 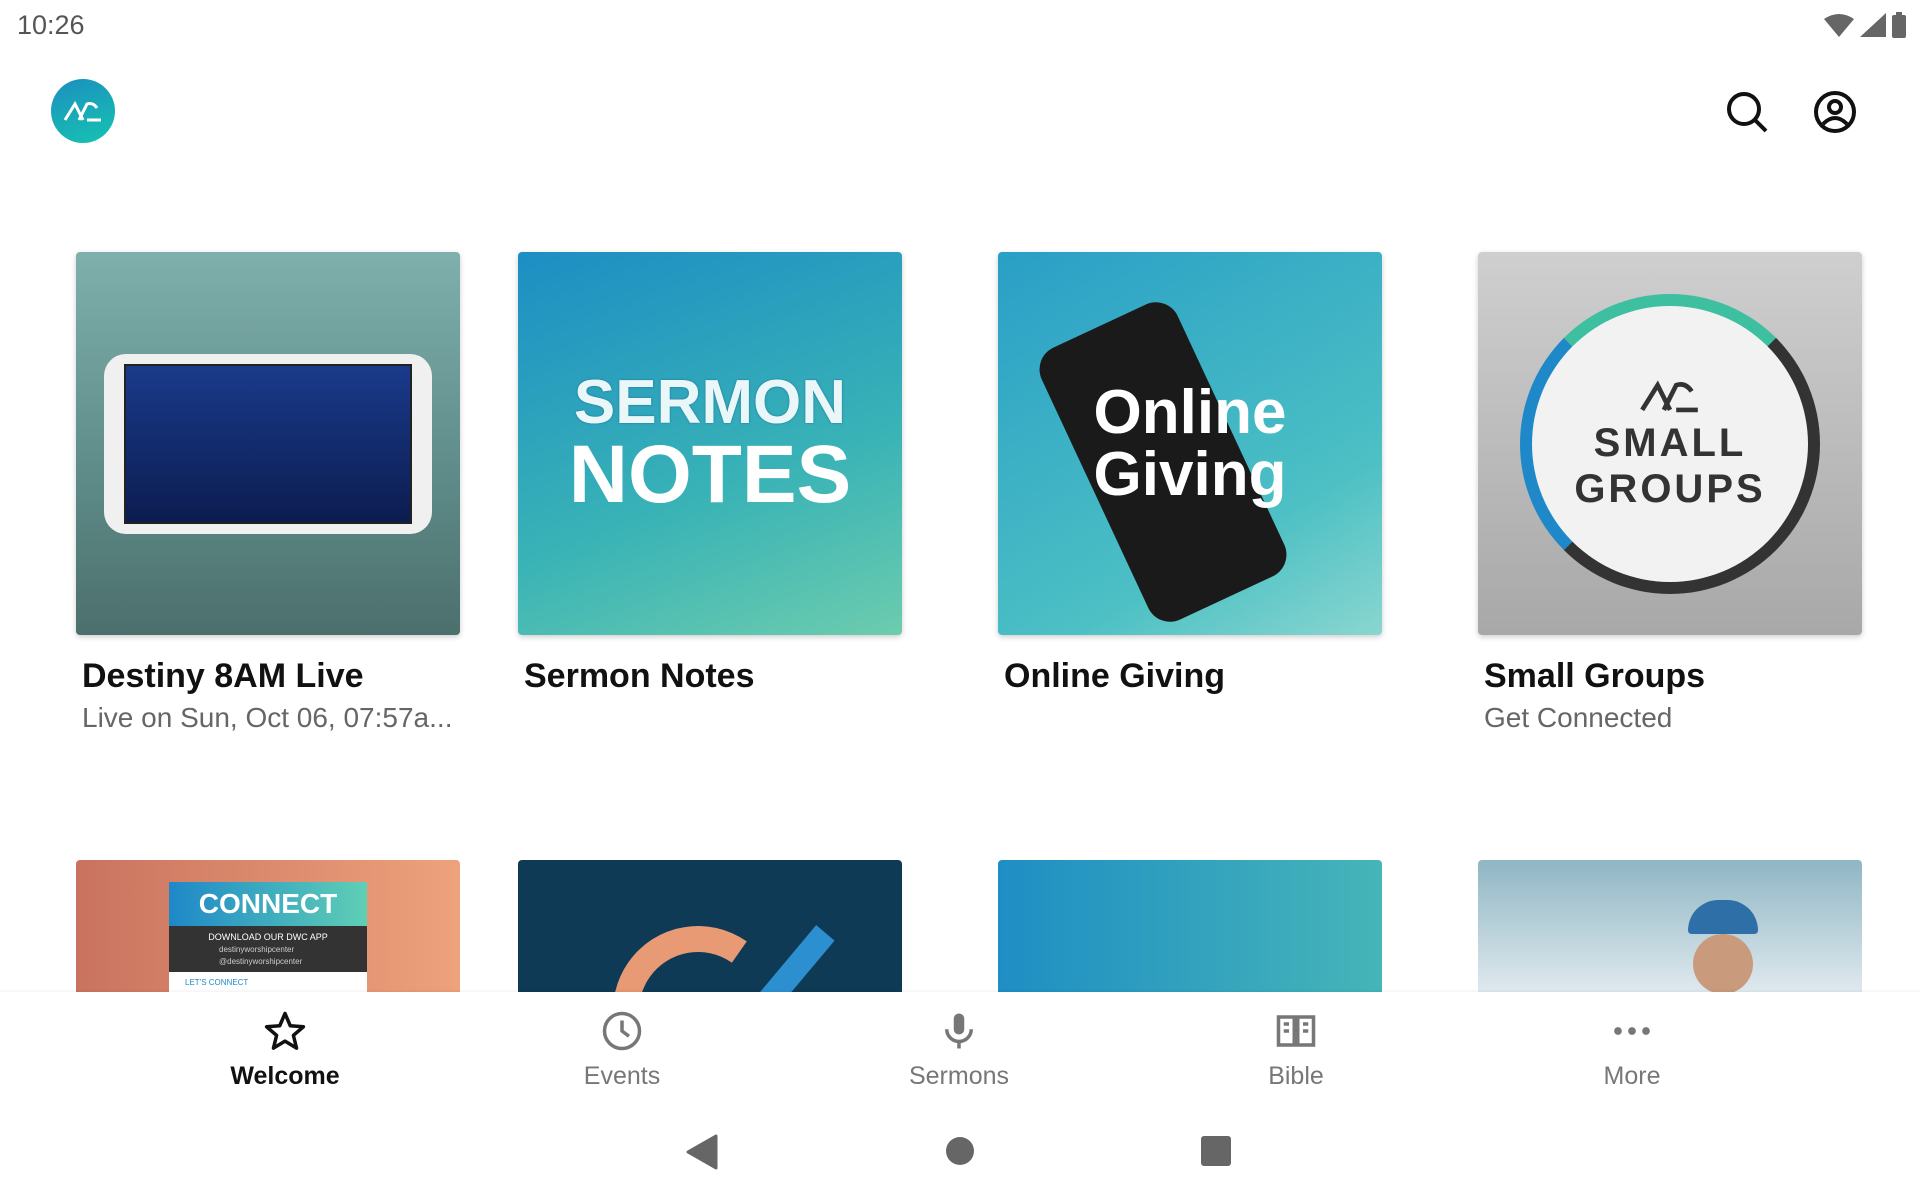 I want to click on card-title: Sermon Notes, so click(x=639, y=676).